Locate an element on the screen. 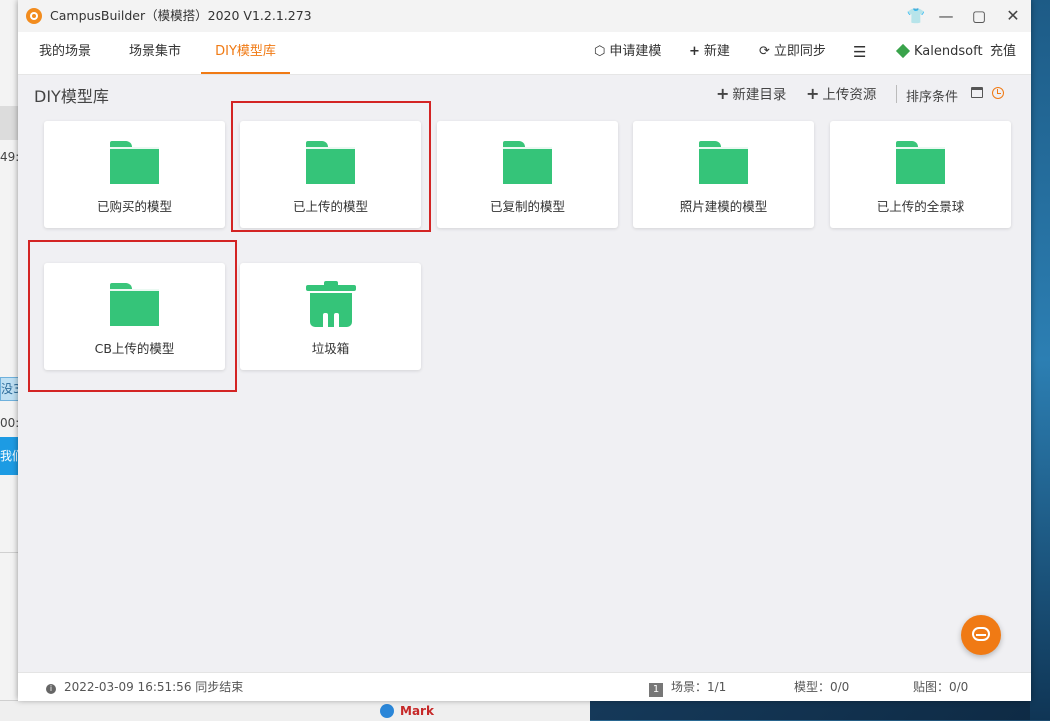 This screenshot has width=1050, height=721. sync-label: 立即同步 is located at coordinates (799, 51).